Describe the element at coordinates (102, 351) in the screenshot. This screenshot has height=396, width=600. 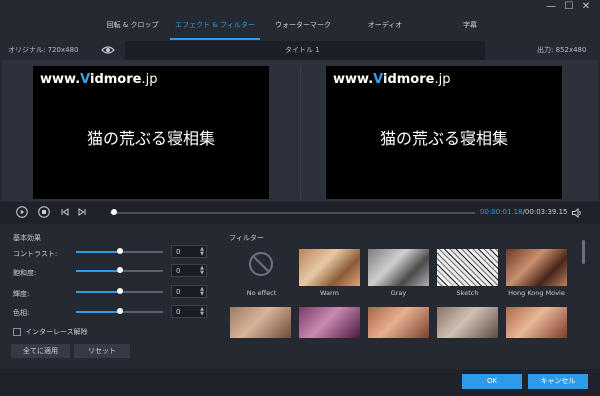
I see `reset-button: リセット` at that location.